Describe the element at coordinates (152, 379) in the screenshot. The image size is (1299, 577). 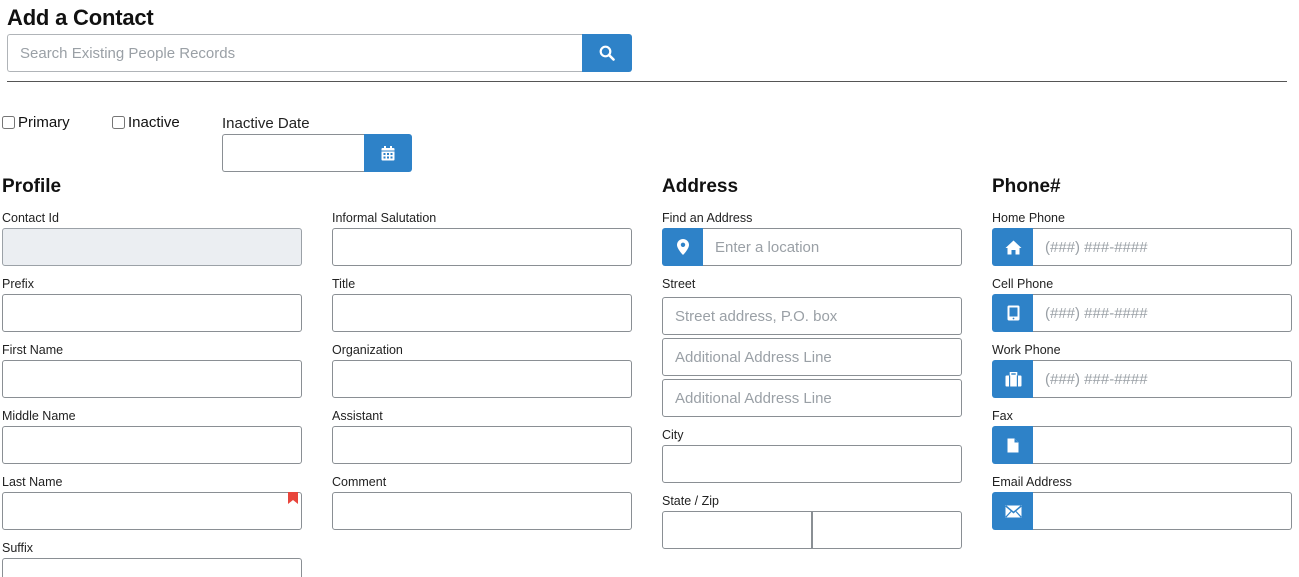
I see `first-name-field` at that location.